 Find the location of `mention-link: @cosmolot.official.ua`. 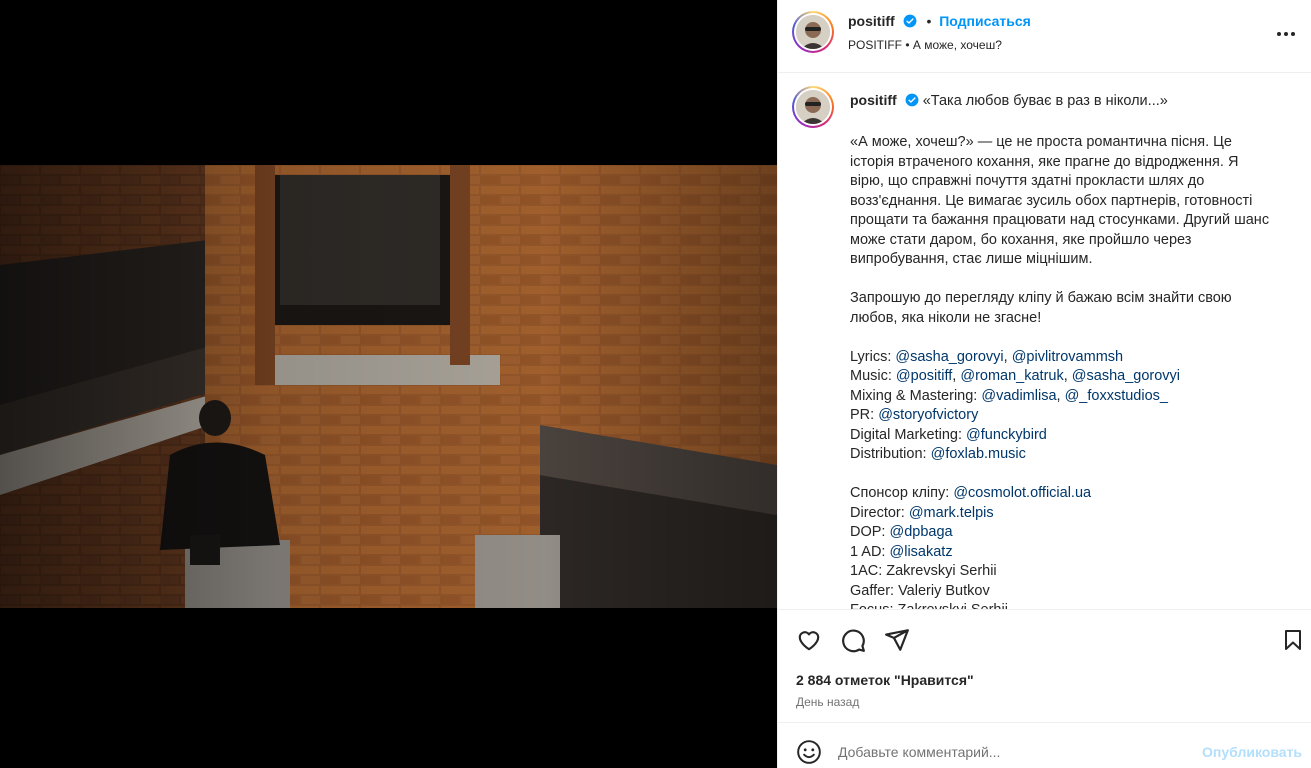

mention-link: @cosmolot.official.ua is located at coordinates (1022, 493).